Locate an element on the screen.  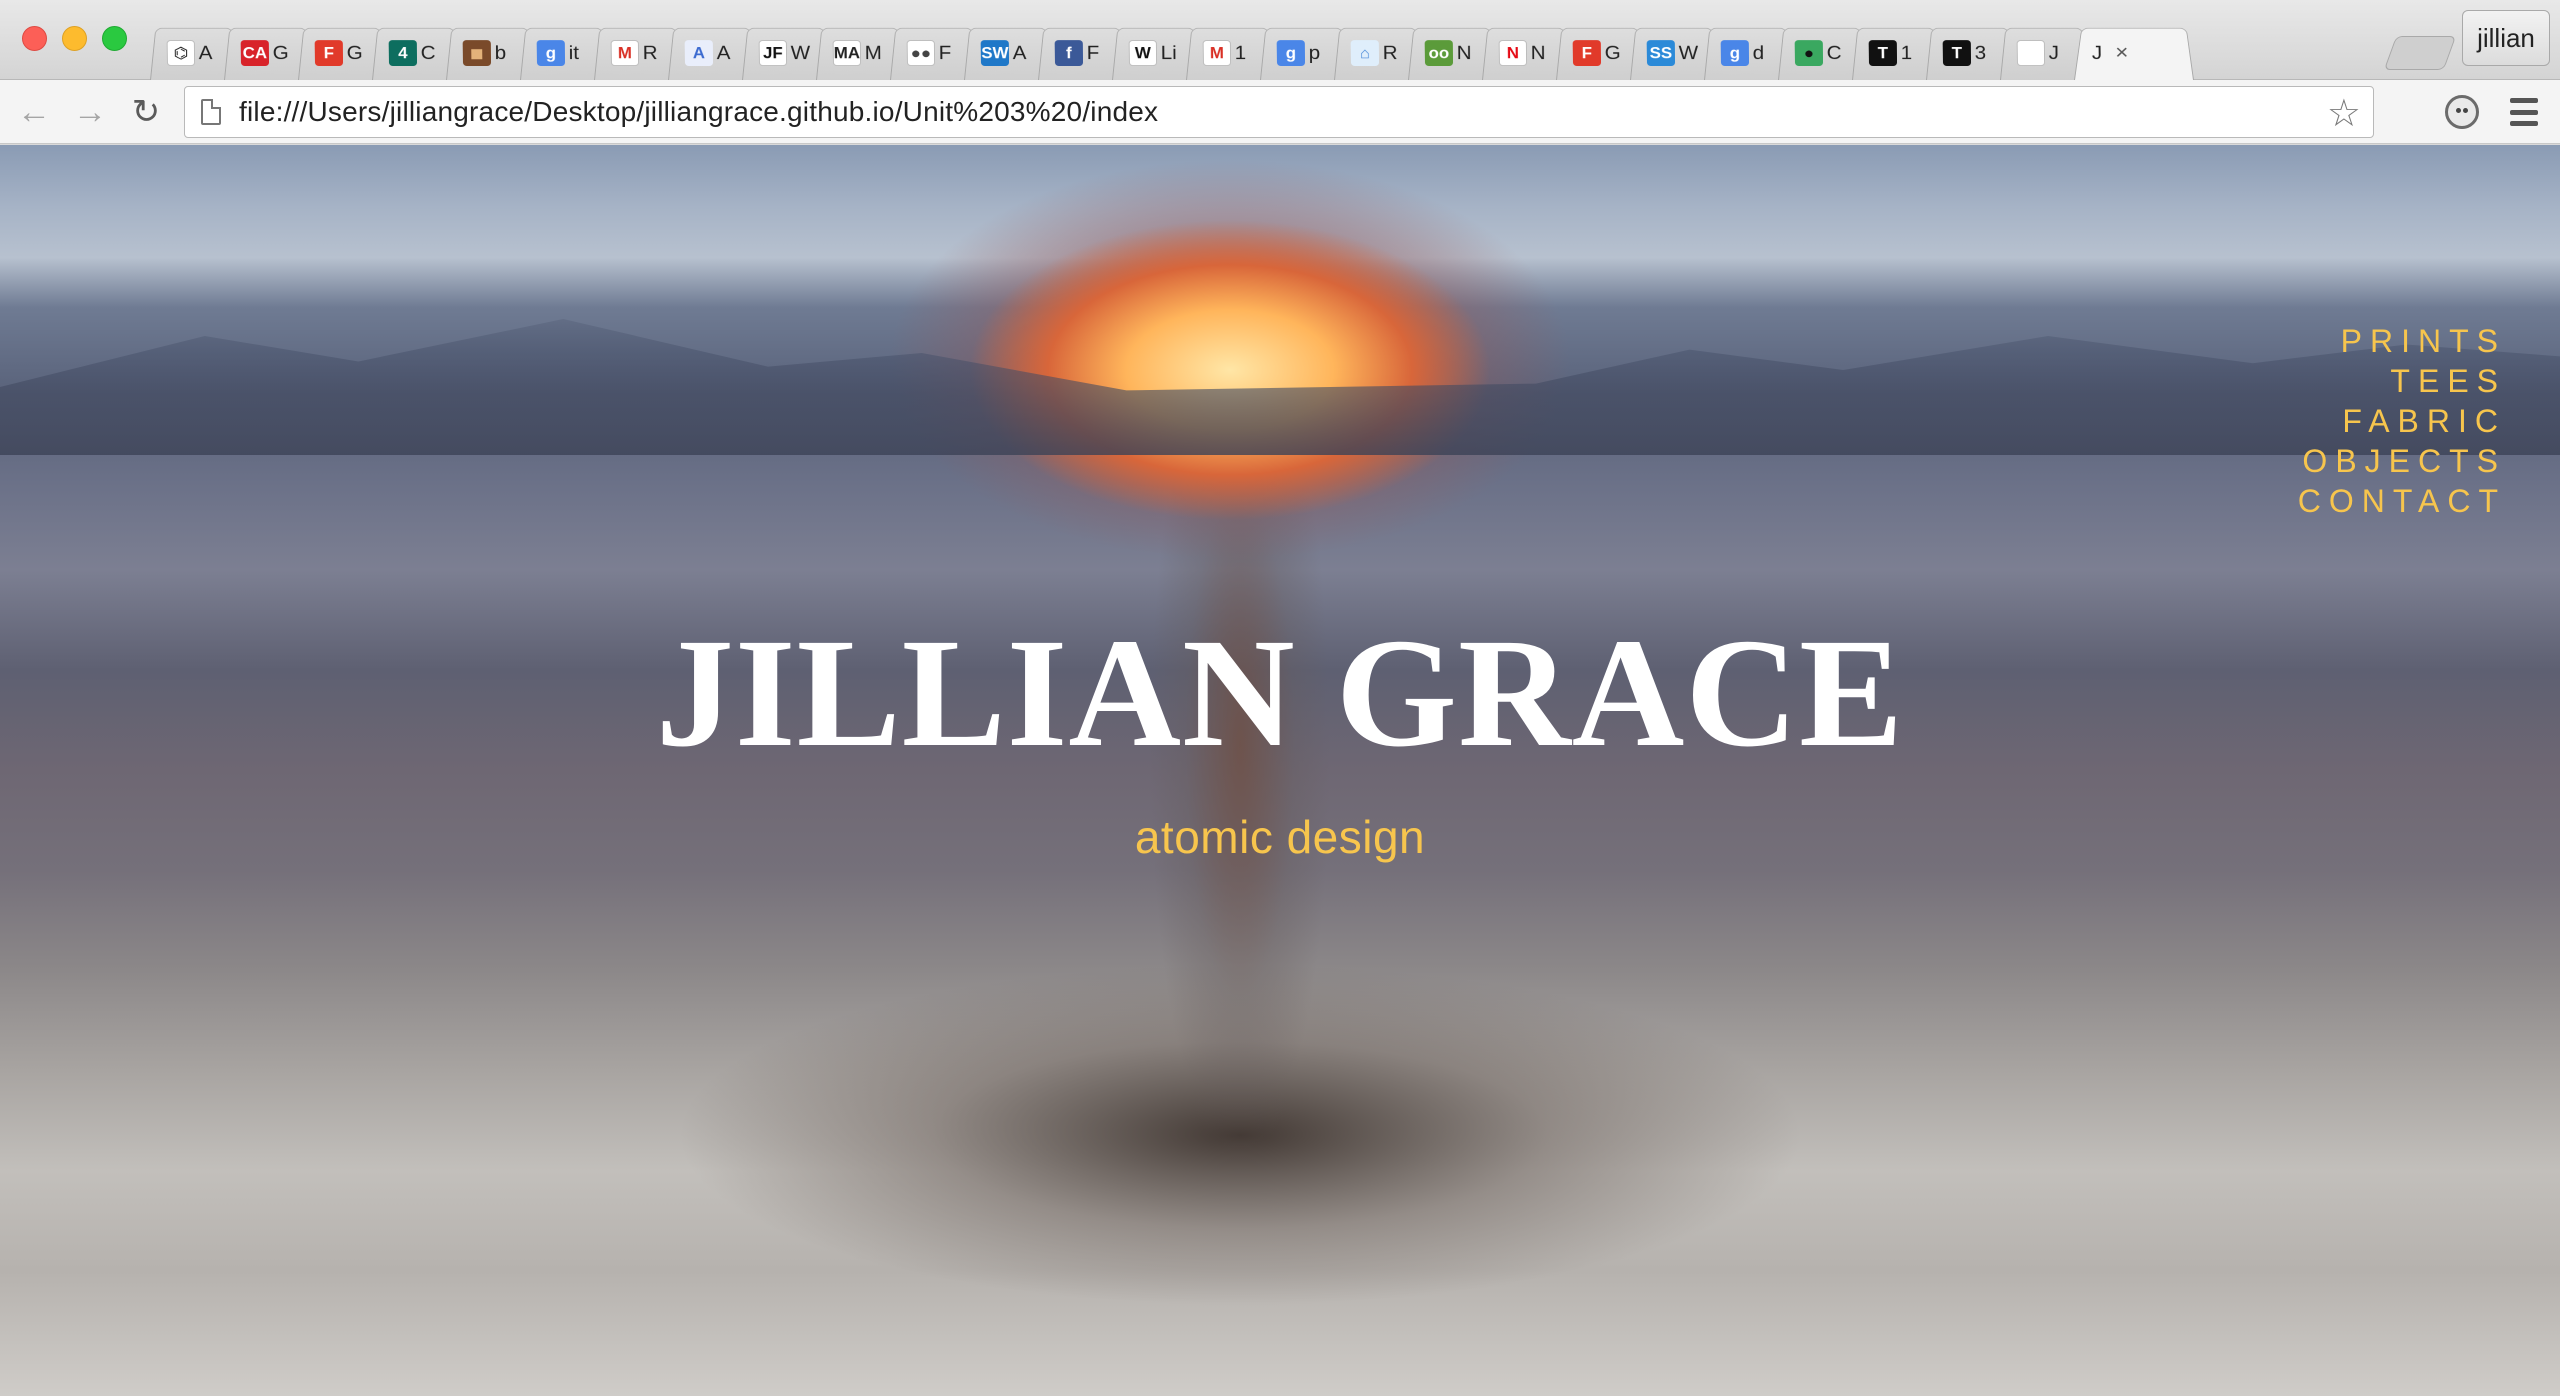
tagline: atomic design is located at coordinates (1280, 837).